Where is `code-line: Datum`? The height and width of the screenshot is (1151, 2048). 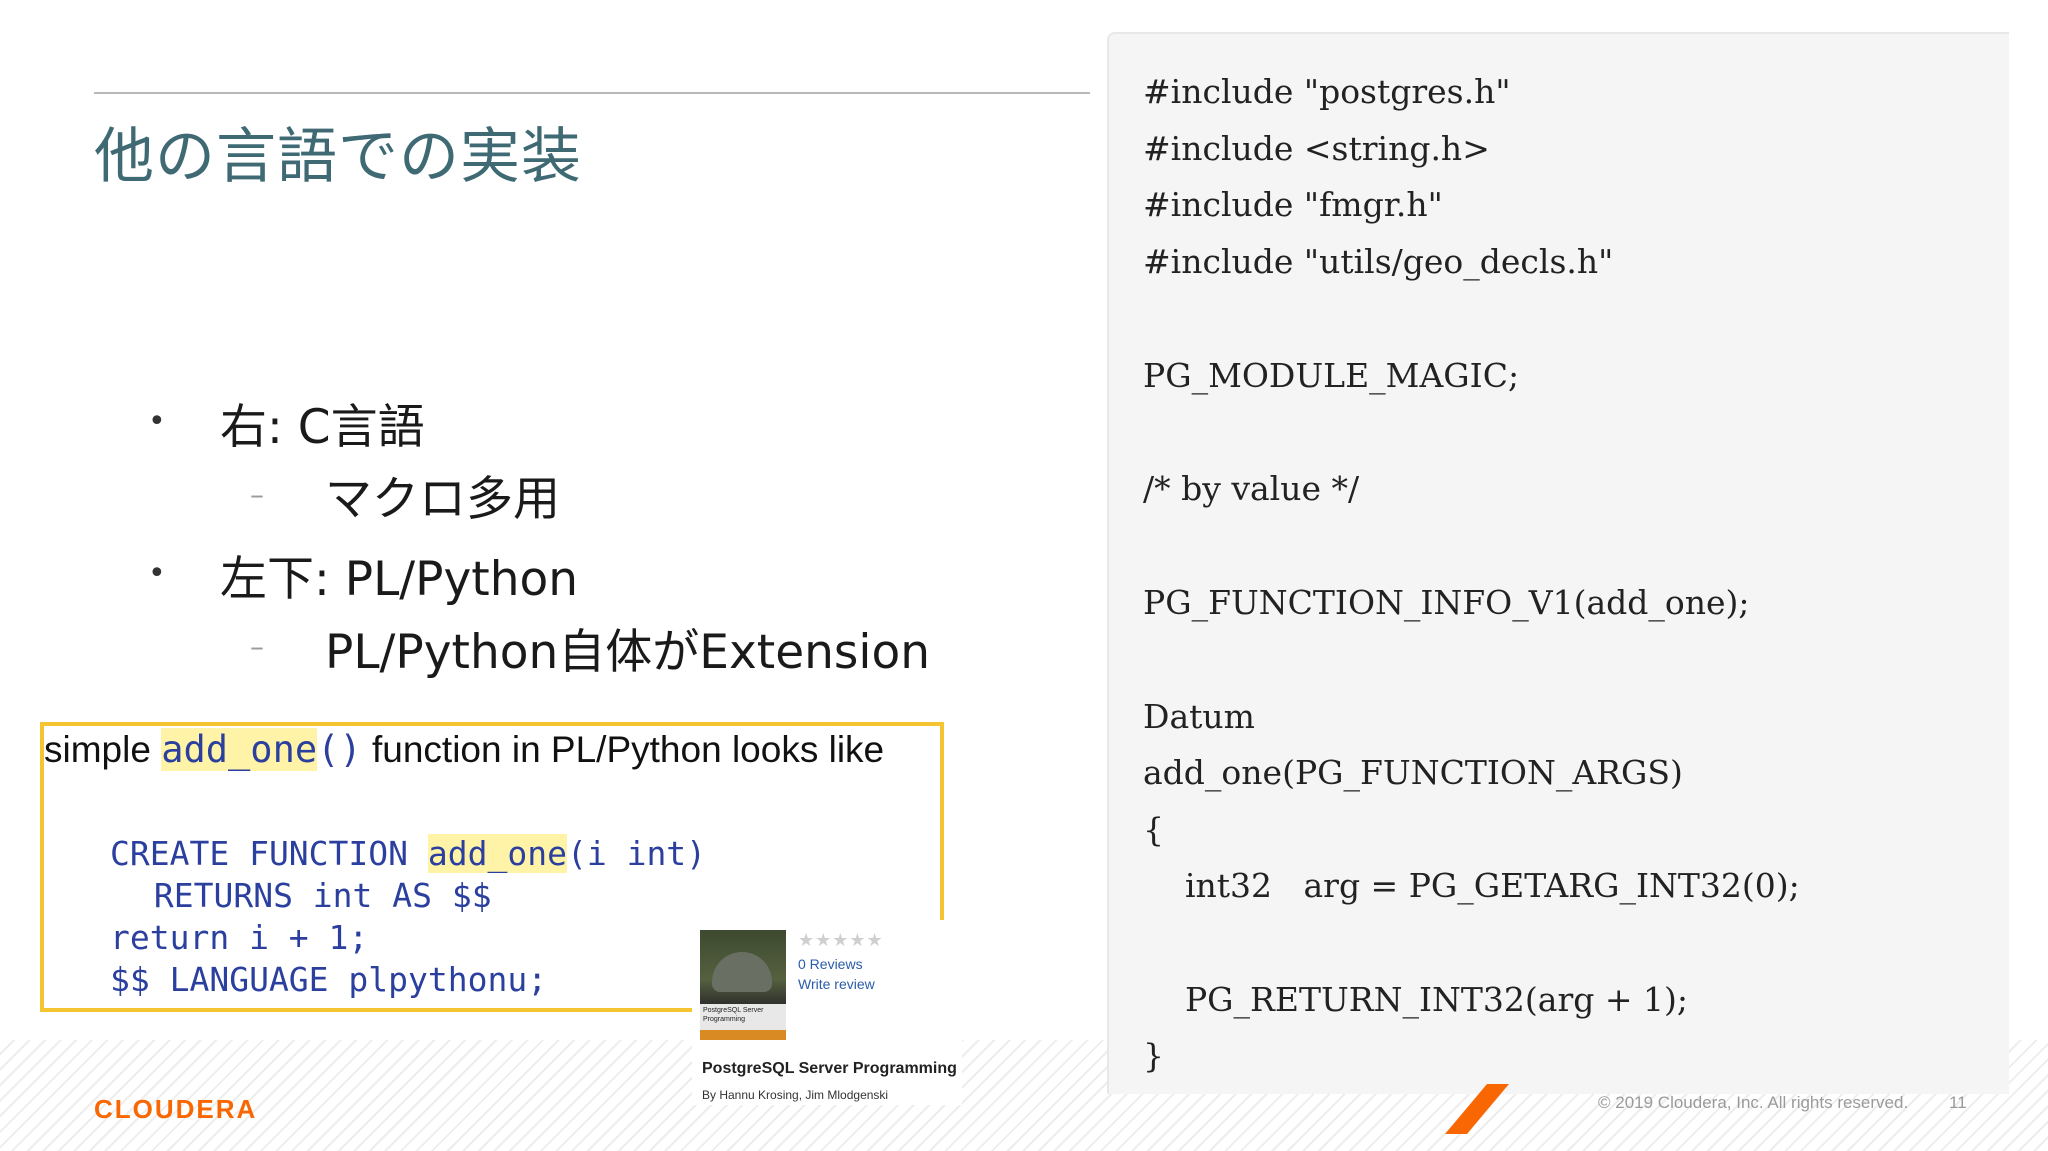 code-line: Datum is located at coordinates (1199, 716).